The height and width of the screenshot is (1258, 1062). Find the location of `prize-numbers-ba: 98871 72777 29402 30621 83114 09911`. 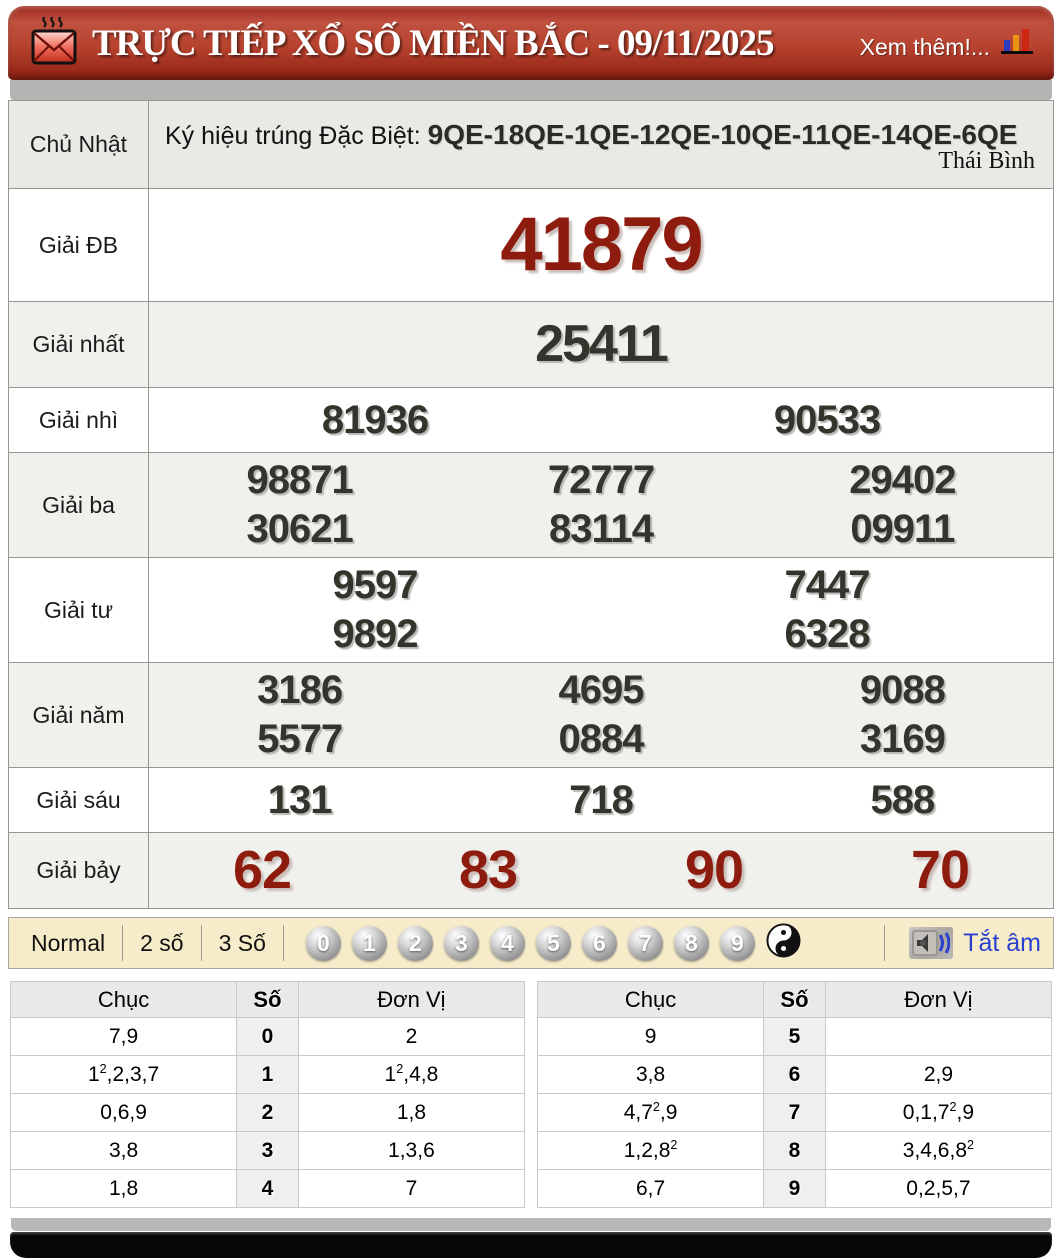

prize-numbers-ba: 98871 72777 29402 30621 83114 09911 is located at coordinates (601, 505).